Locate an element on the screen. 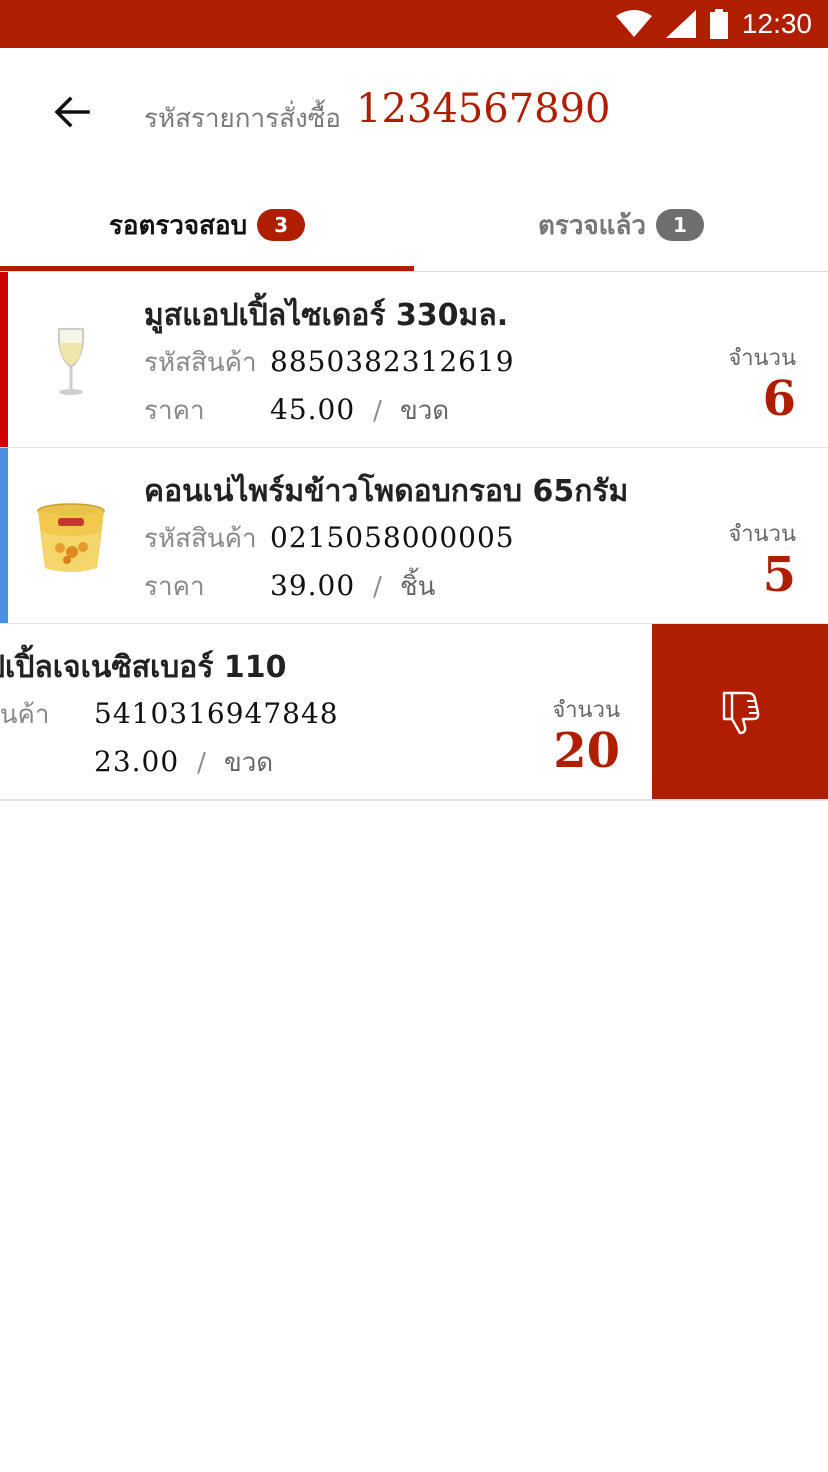 The image size is (828, 1472). status-bar: 12:30 is located at coordinates (414, 24).